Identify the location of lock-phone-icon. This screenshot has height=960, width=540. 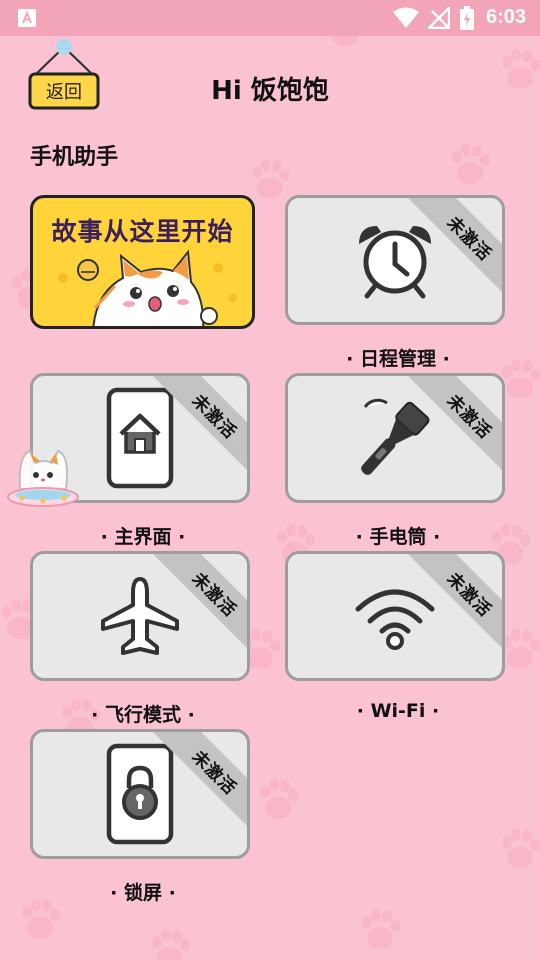
(140, 794).